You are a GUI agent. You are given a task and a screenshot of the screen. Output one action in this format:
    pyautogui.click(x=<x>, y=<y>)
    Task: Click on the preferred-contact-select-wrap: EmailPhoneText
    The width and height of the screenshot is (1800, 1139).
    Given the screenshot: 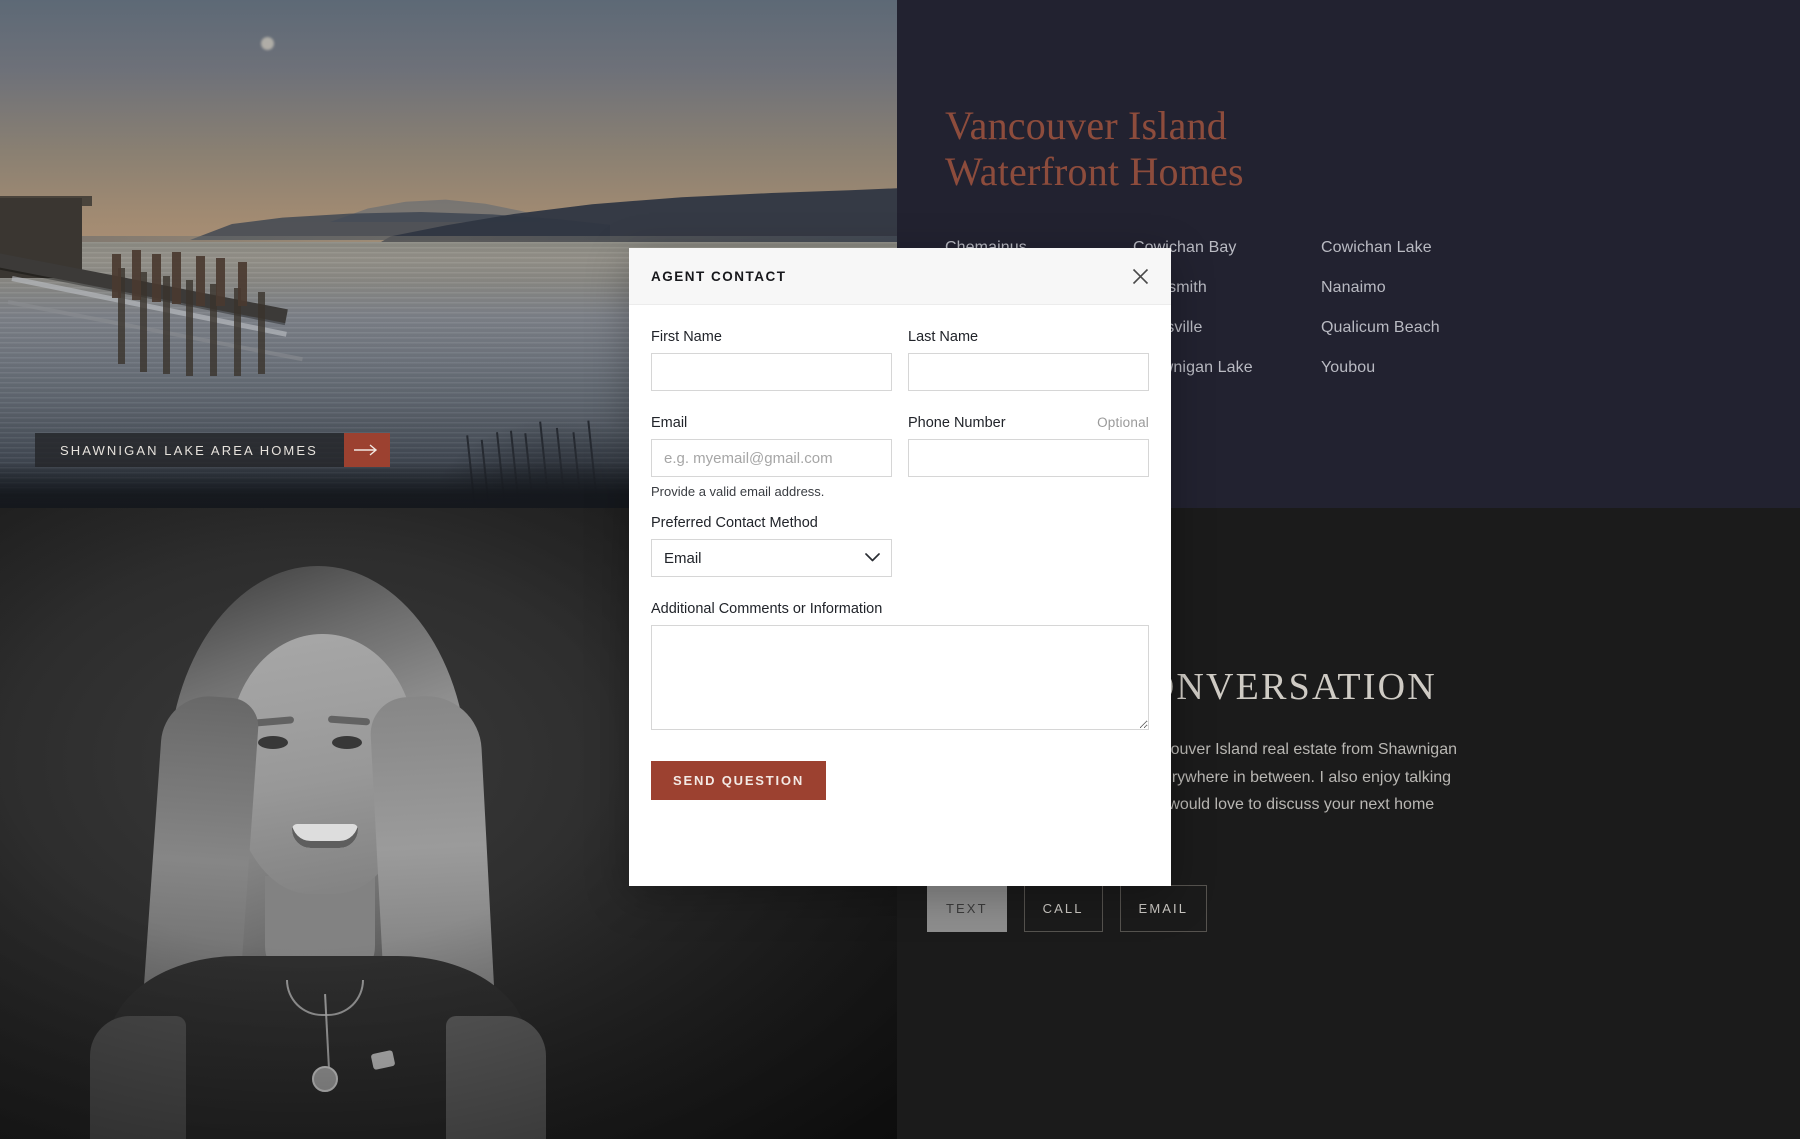 What is the action you would take?
    pyautogui.click(x=771, y=558)
    